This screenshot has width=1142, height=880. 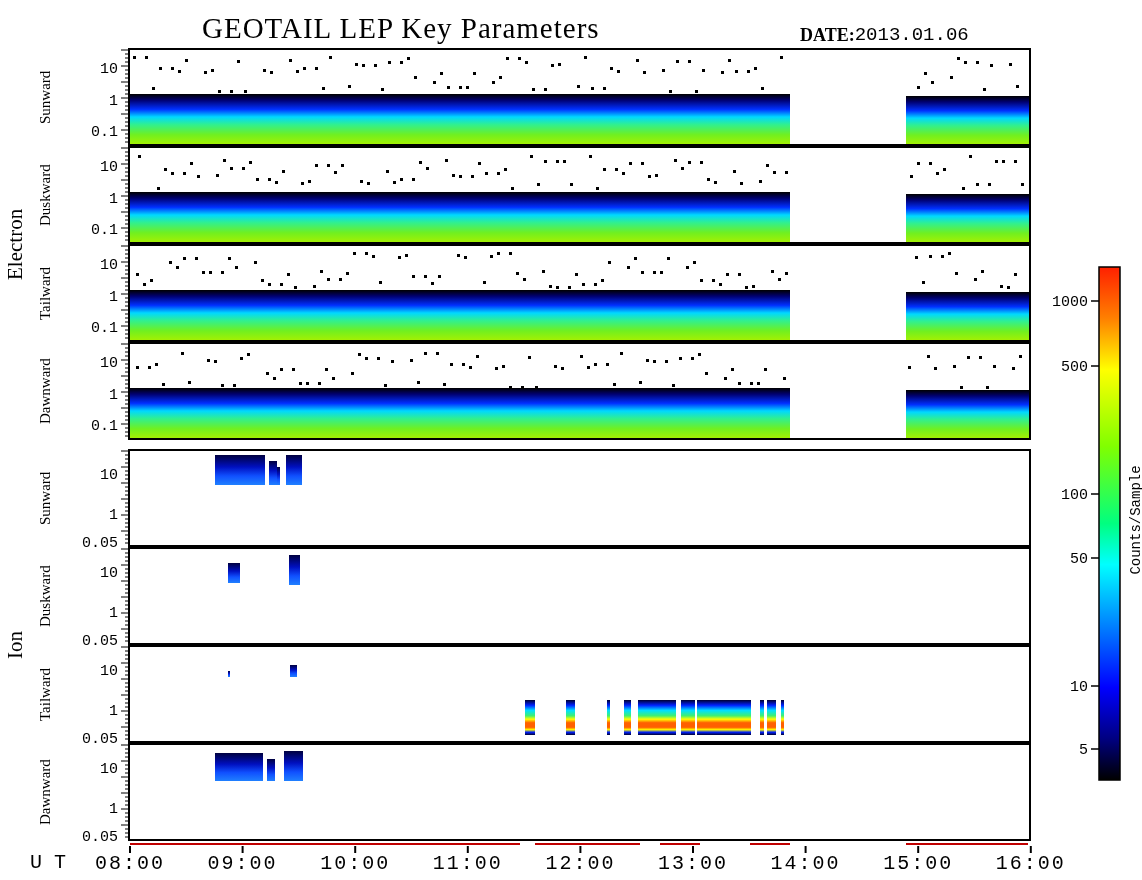 What do you see at coordinates (355, 863) in the screenshot?
I see `tick-label: 10:00` at bounding box center [355, 863].